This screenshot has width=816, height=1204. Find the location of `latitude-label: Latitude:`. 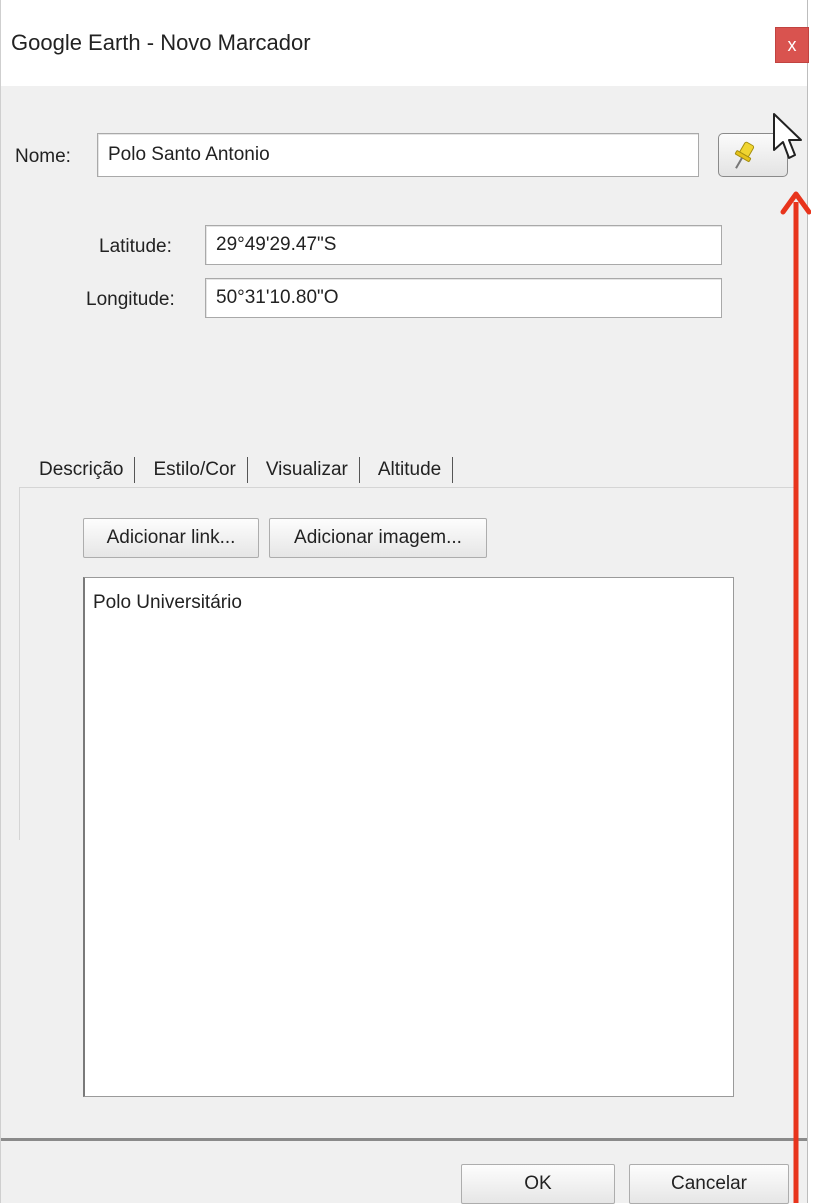

latitude-label: Latitude: is located at coordinates (135, 246).